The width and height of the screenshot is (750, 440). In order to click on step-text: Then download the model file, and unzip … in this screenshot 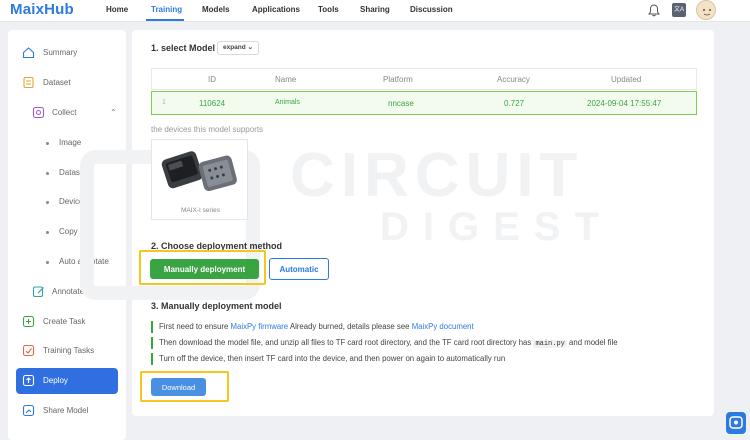, I will do `click(346, 342)`.